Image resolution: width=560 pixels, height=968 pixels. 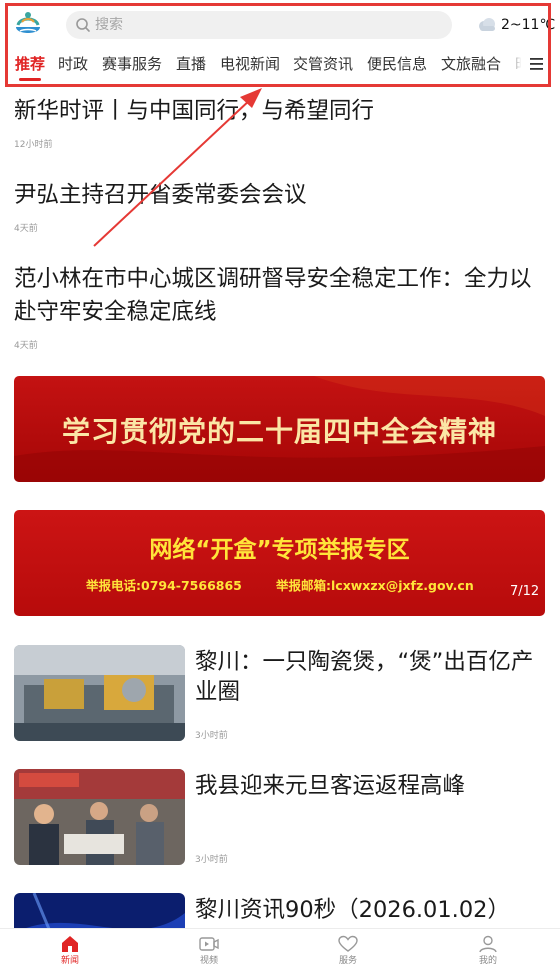 I want to click on nav-video: 视频, so click(x=209, y=949).